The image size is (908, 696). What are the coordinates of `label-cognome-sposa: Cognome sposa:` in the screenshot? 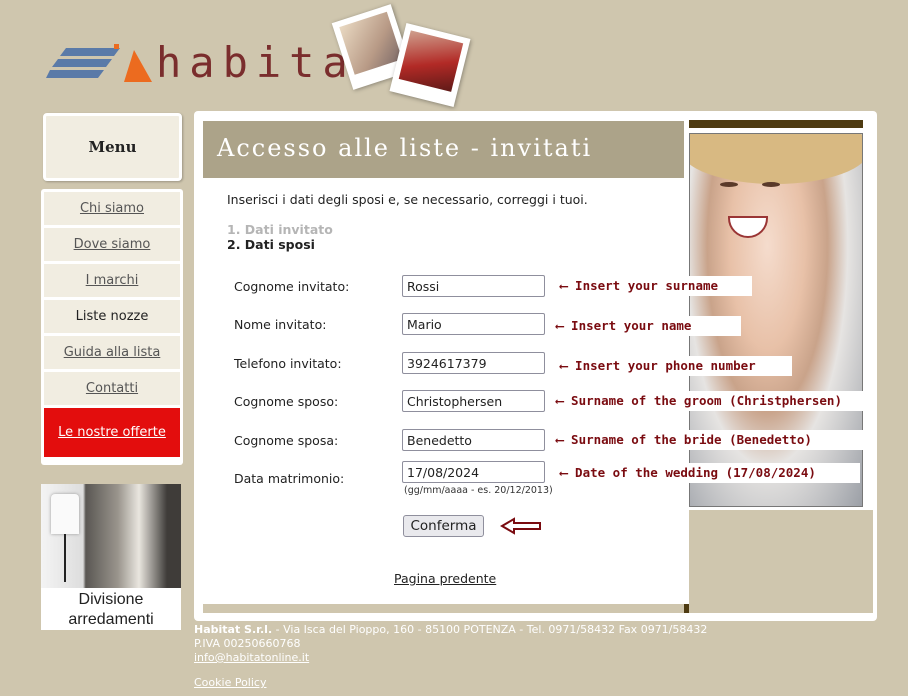 It's located at (286, 440).